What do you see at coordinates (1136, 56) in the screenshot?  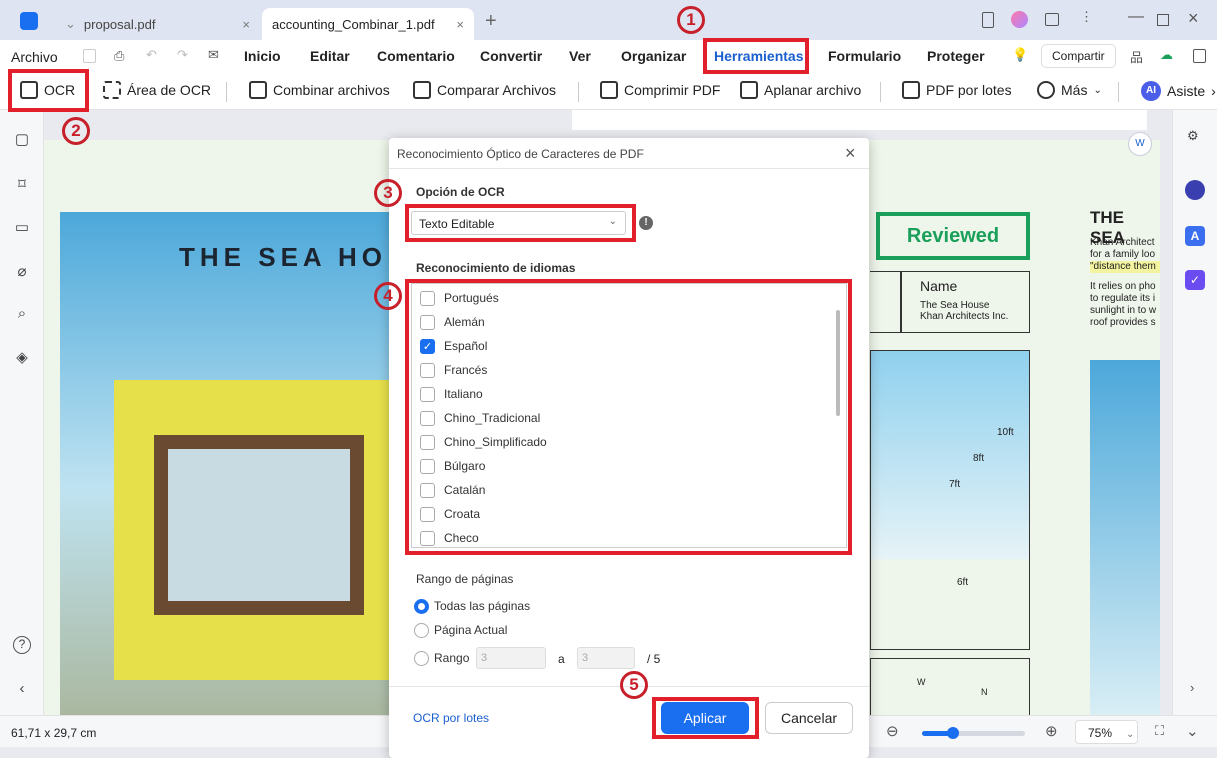 I see `hierarchy-icon: 品` at bounding box center [1136, 56].